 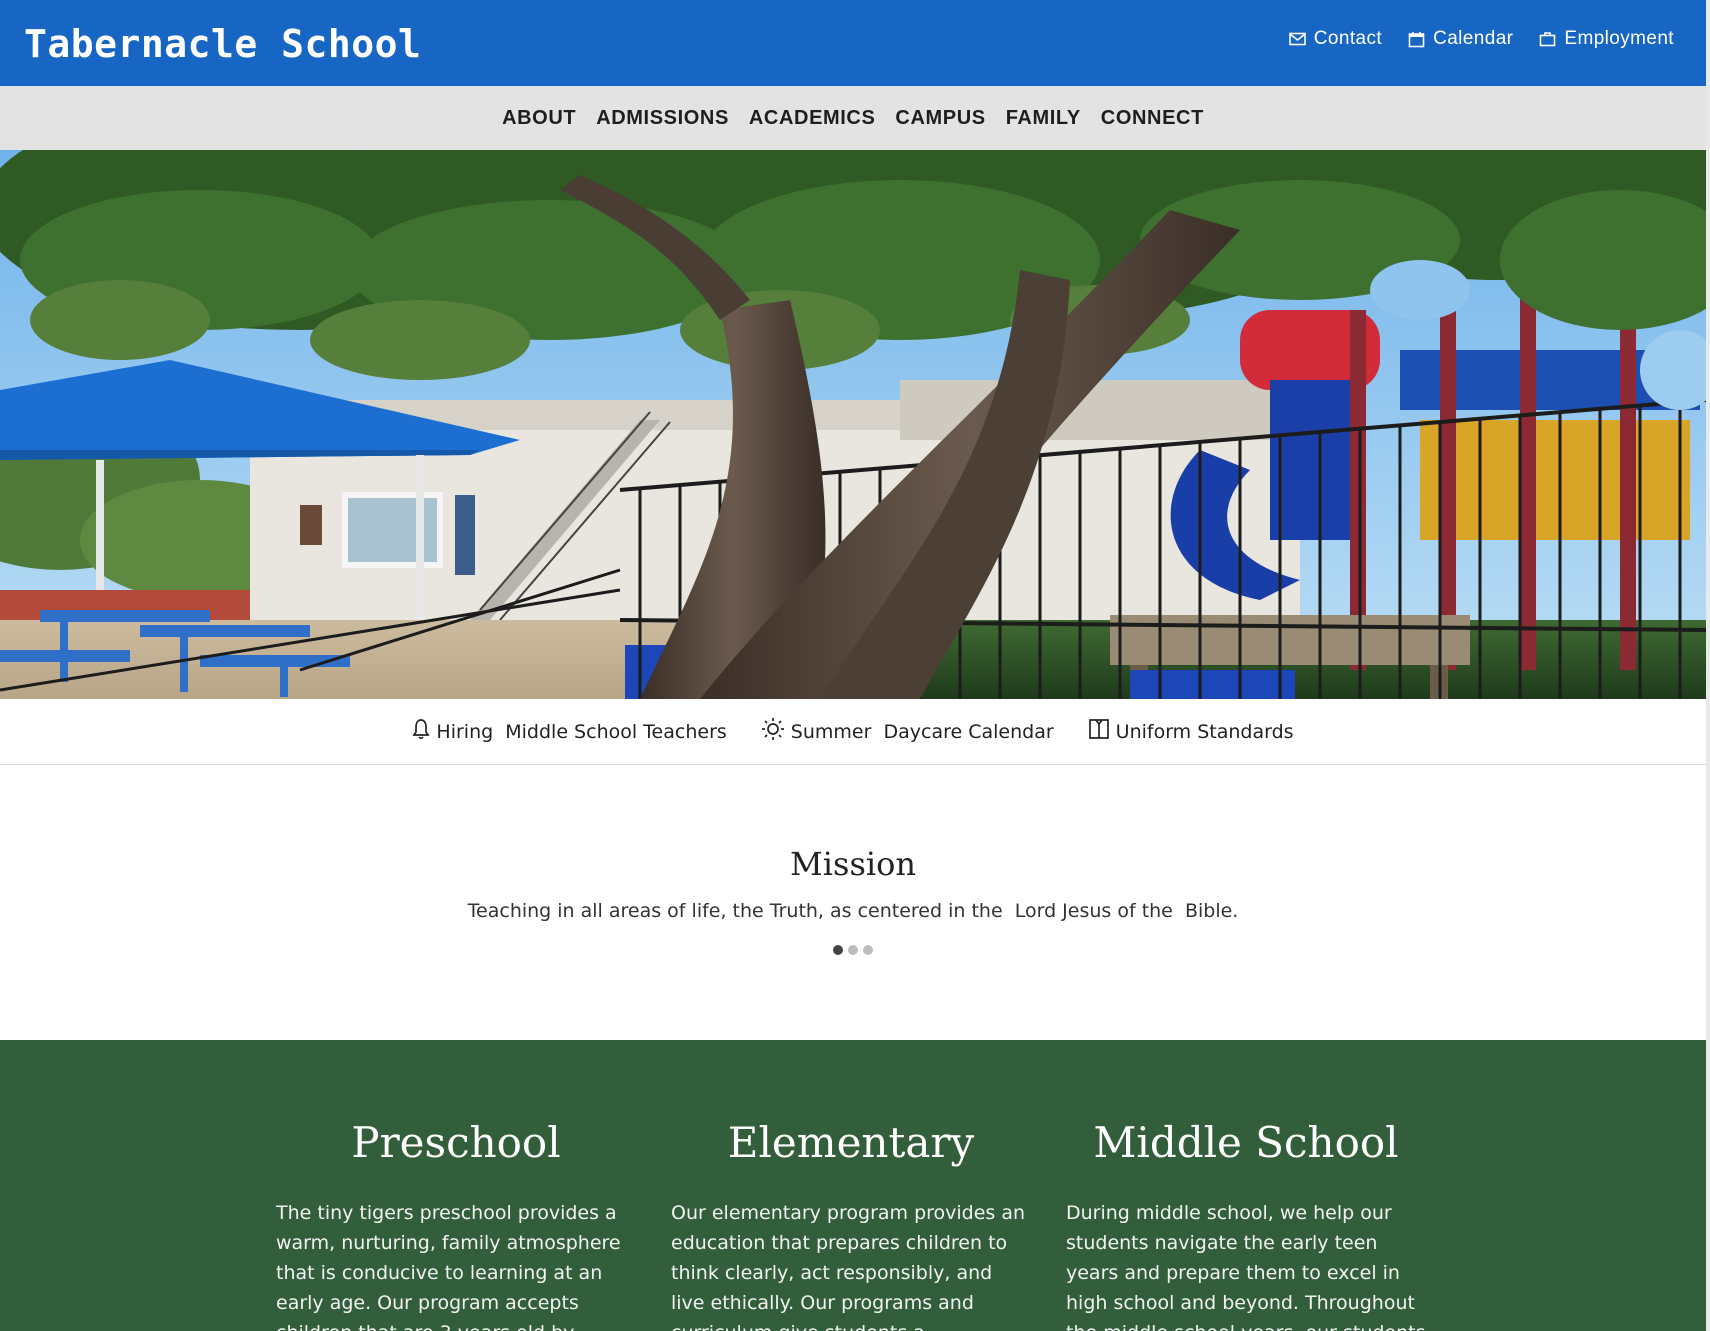 I want to click on utility-nav: Contact Calendar Employment, so click(x=1481, y=39).